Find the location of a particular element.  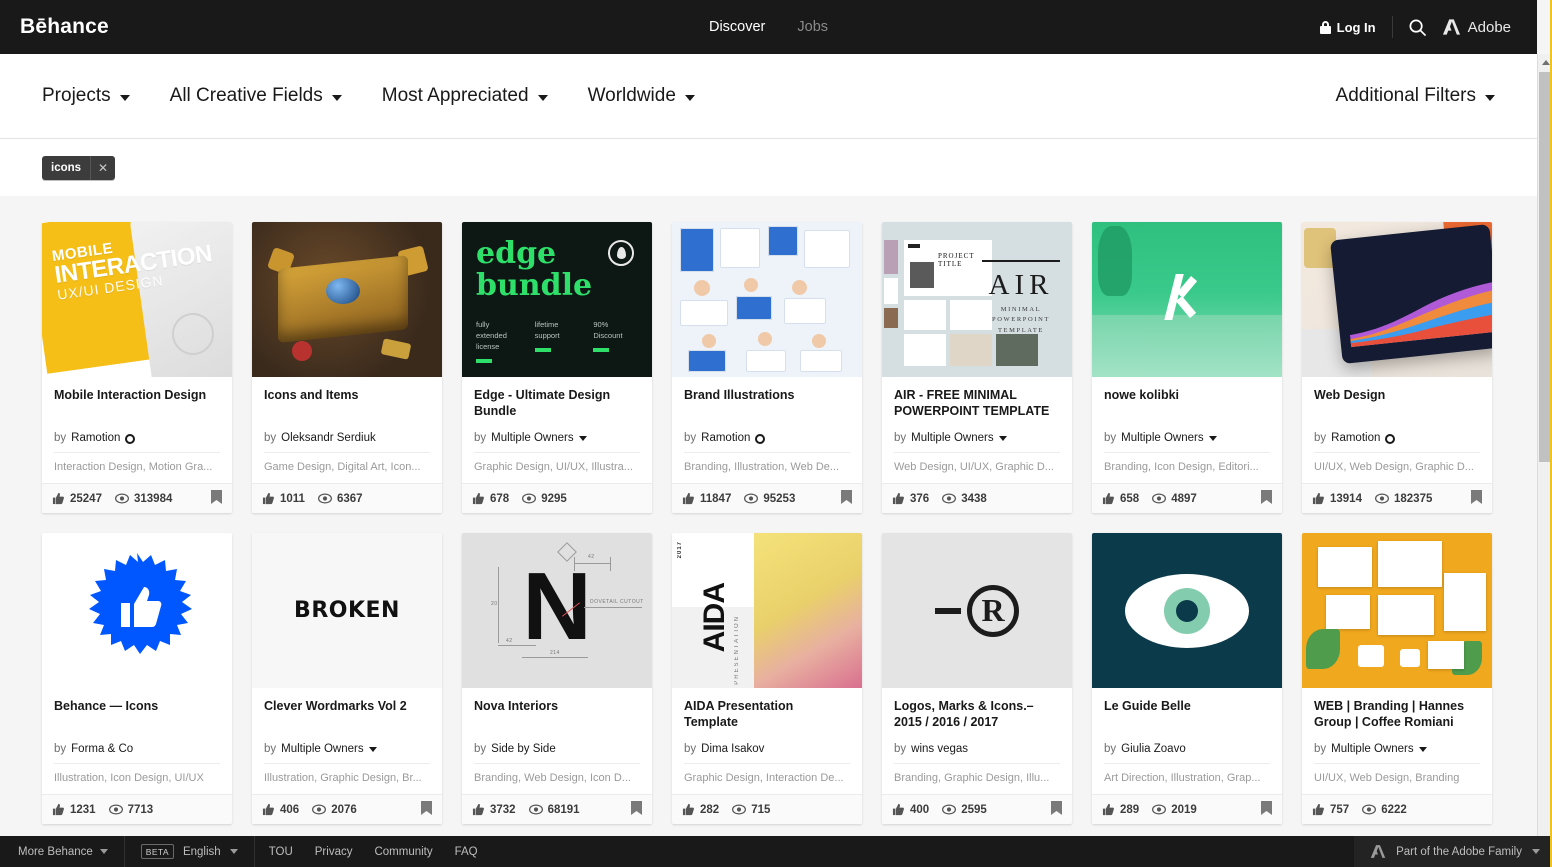

owner-name: Giulia Zoavo is located at coordinates (1153, 749).